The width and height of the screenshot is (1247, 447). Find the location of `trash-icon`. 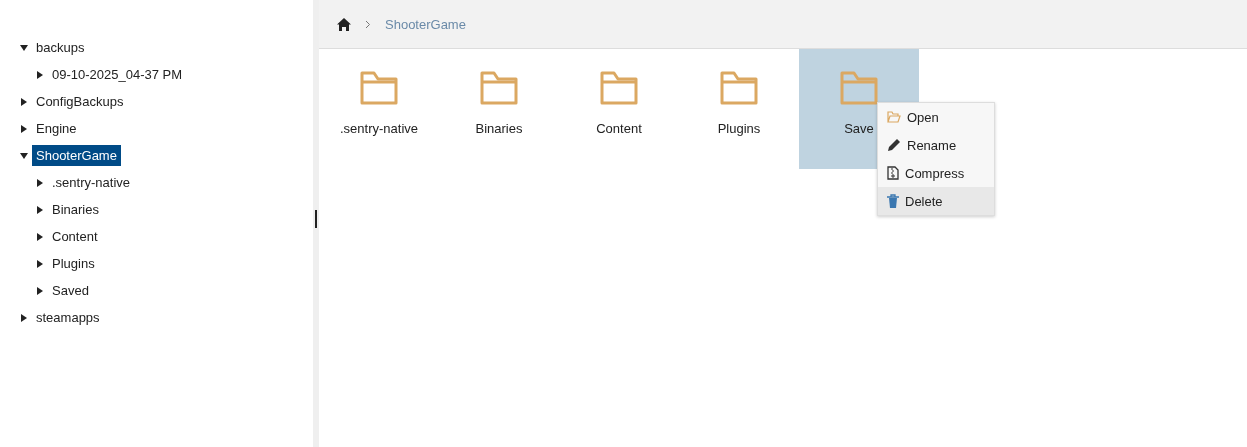

trash-icon is located at coordinates (893, 201).